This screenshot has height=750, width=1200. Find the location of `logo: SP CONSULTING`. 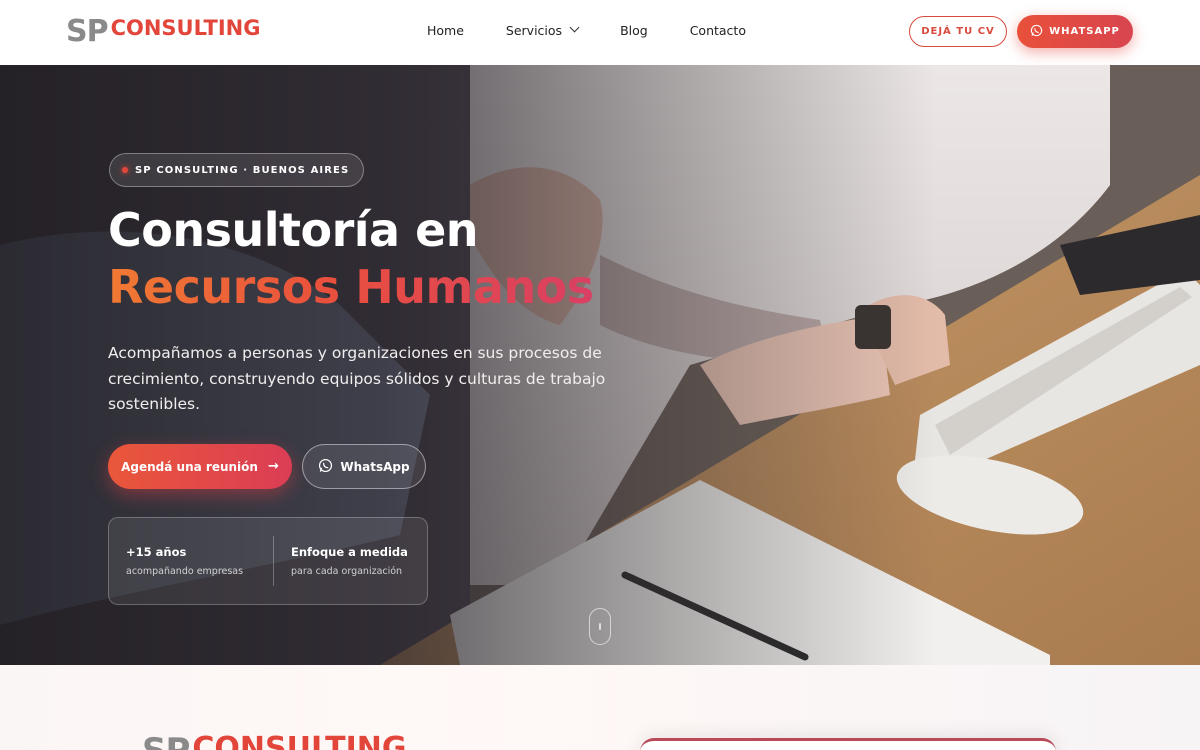

logo: SP CONSULTING is located at coordinates (163, 31).